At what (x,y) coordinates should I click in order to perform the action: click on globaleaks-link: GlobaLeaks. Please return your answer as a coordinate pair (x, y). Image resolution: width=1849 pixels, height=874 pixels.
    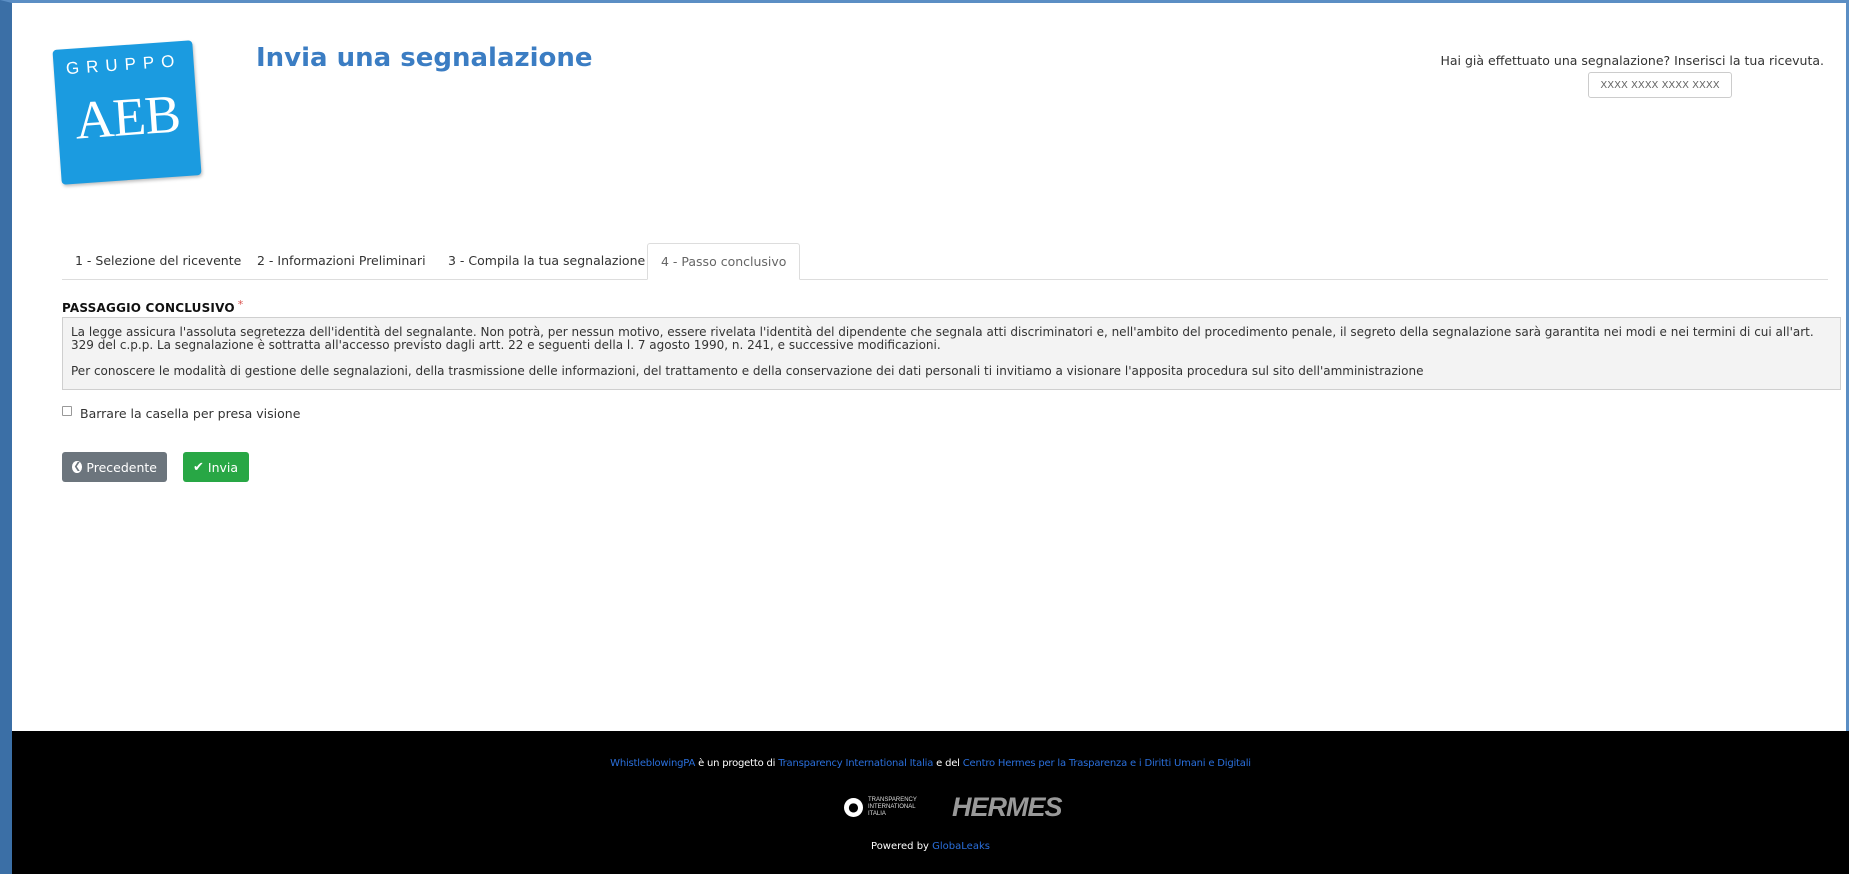
    Looking at the image, I should click on (961, 846).